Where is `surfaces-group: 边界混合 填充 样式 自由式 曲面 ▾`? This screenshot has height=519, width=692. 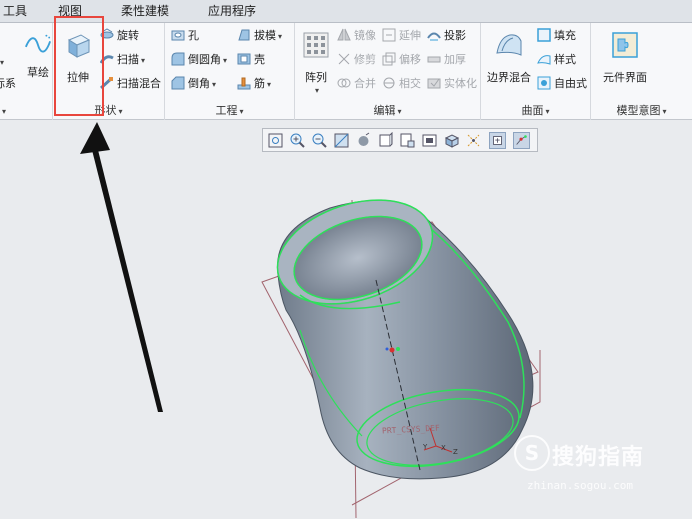 surfaces-group: 边界混合 填充 样式 自由式 曲面 ▾ is located at coordinates (536, 71).